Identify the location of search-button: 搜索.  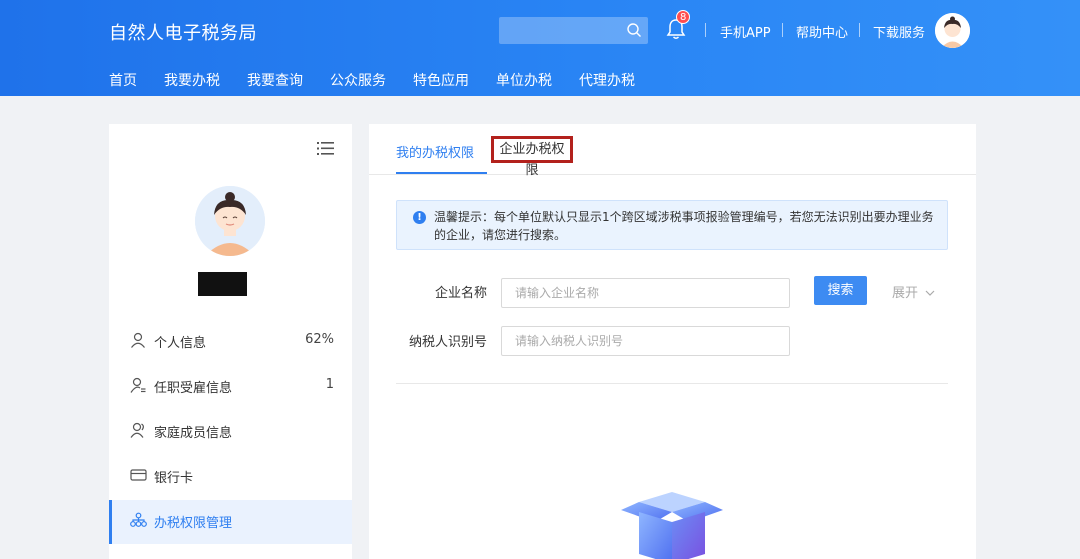
(840, 290).